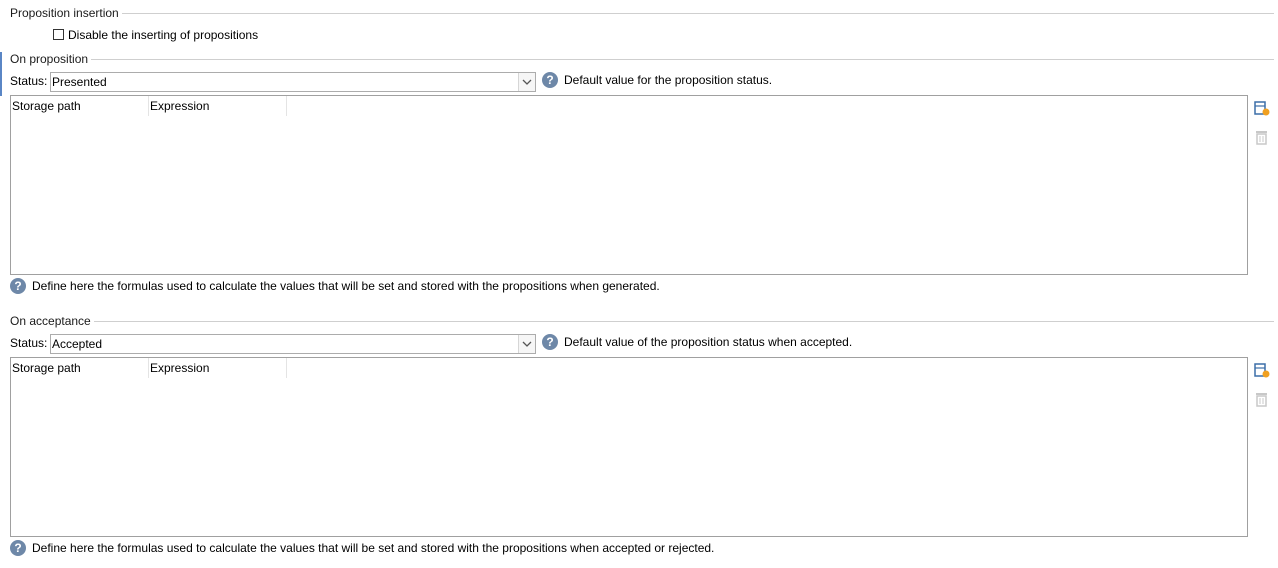  What do you see at coordinates (52, 321) in the screenshot?
I see `section-legend-on-acceptance: On acceptance` at bounding box center [52, 321].